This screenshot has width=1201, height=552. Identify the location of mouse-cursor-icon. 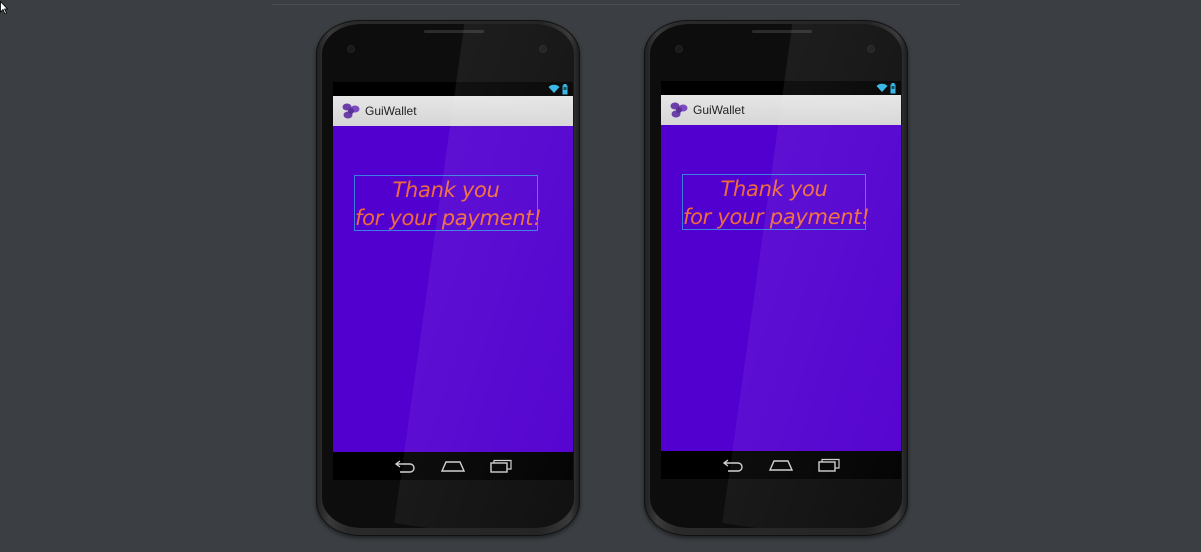
(4, 8).